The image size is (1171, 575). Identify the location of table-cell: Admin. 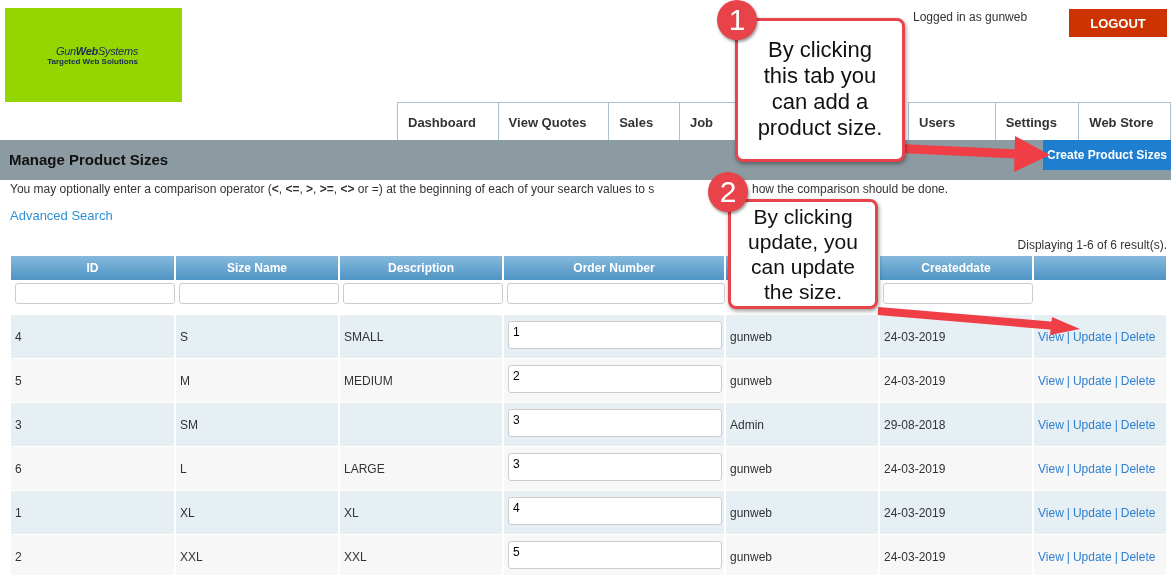
(802, 424).